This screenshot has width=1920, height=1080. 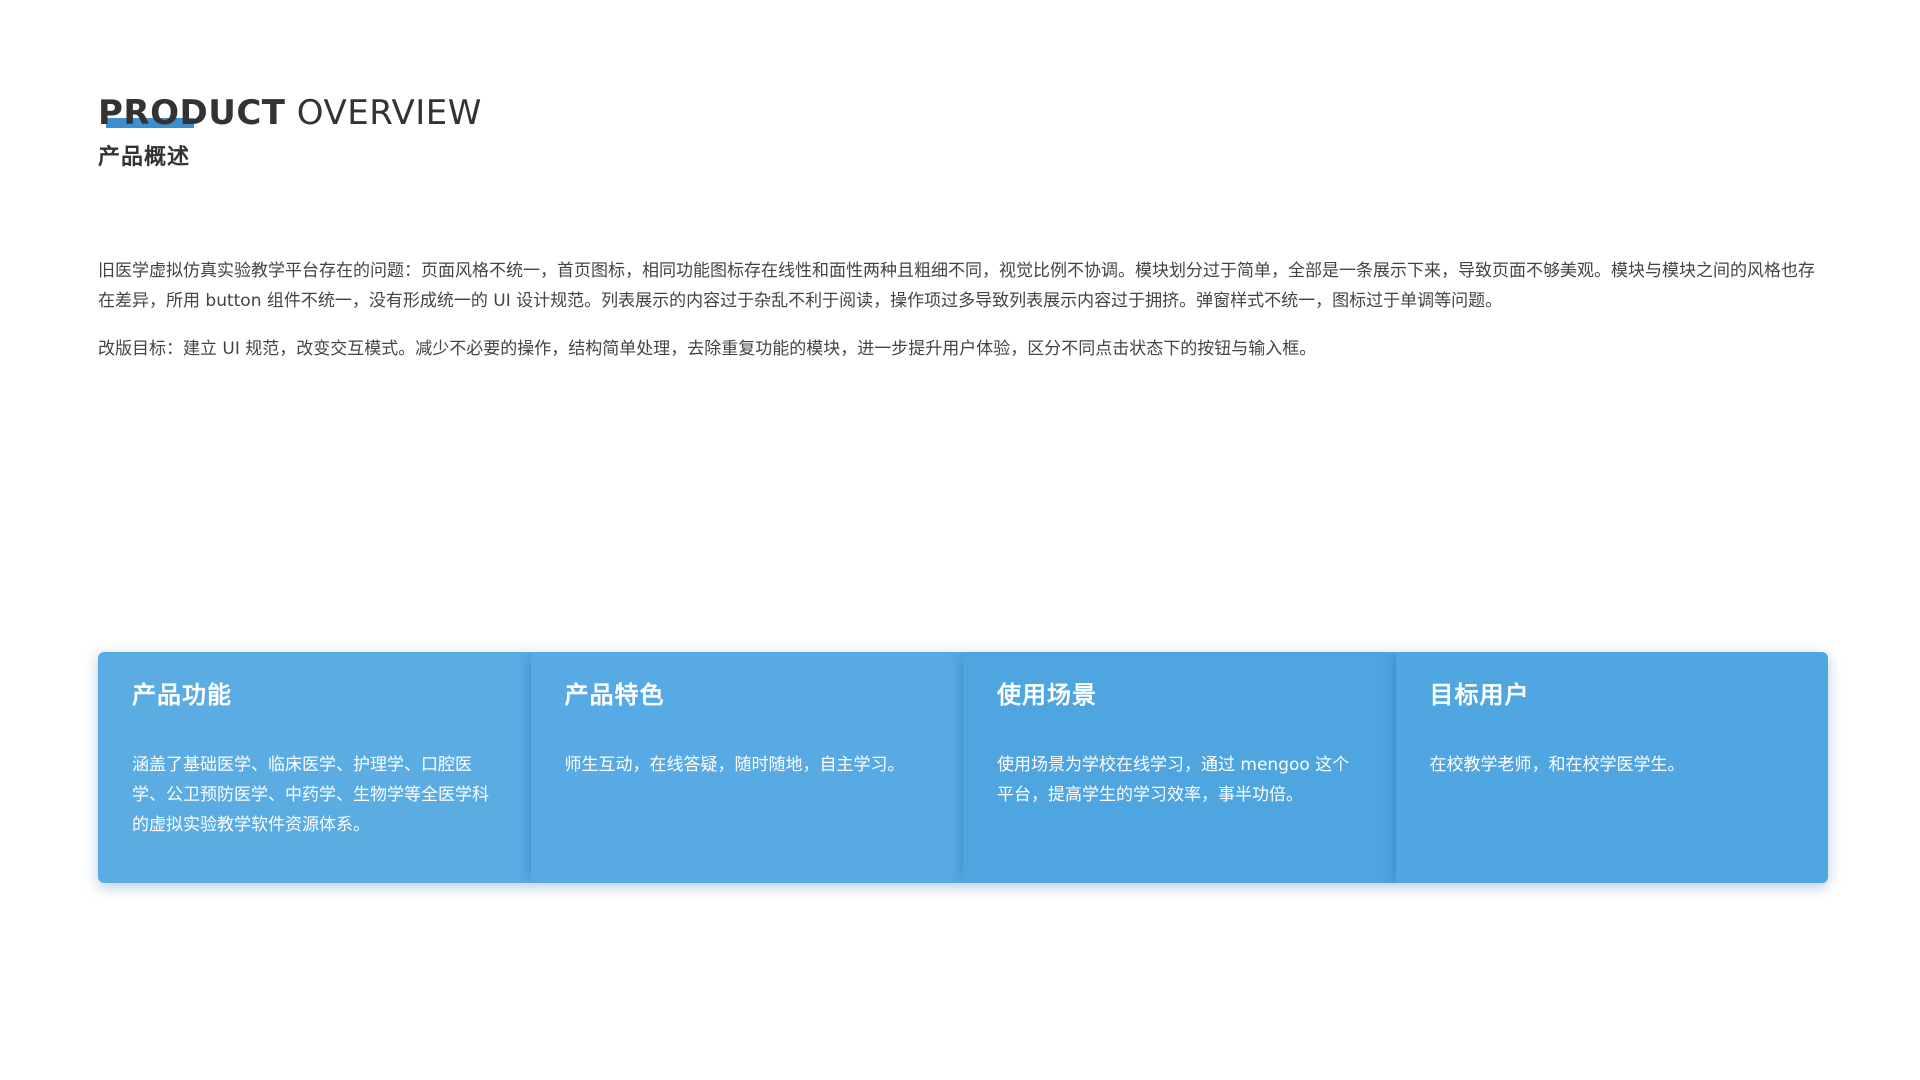 I want to click on page-title-light: OVERVIEW, so click(x=383, y=113).